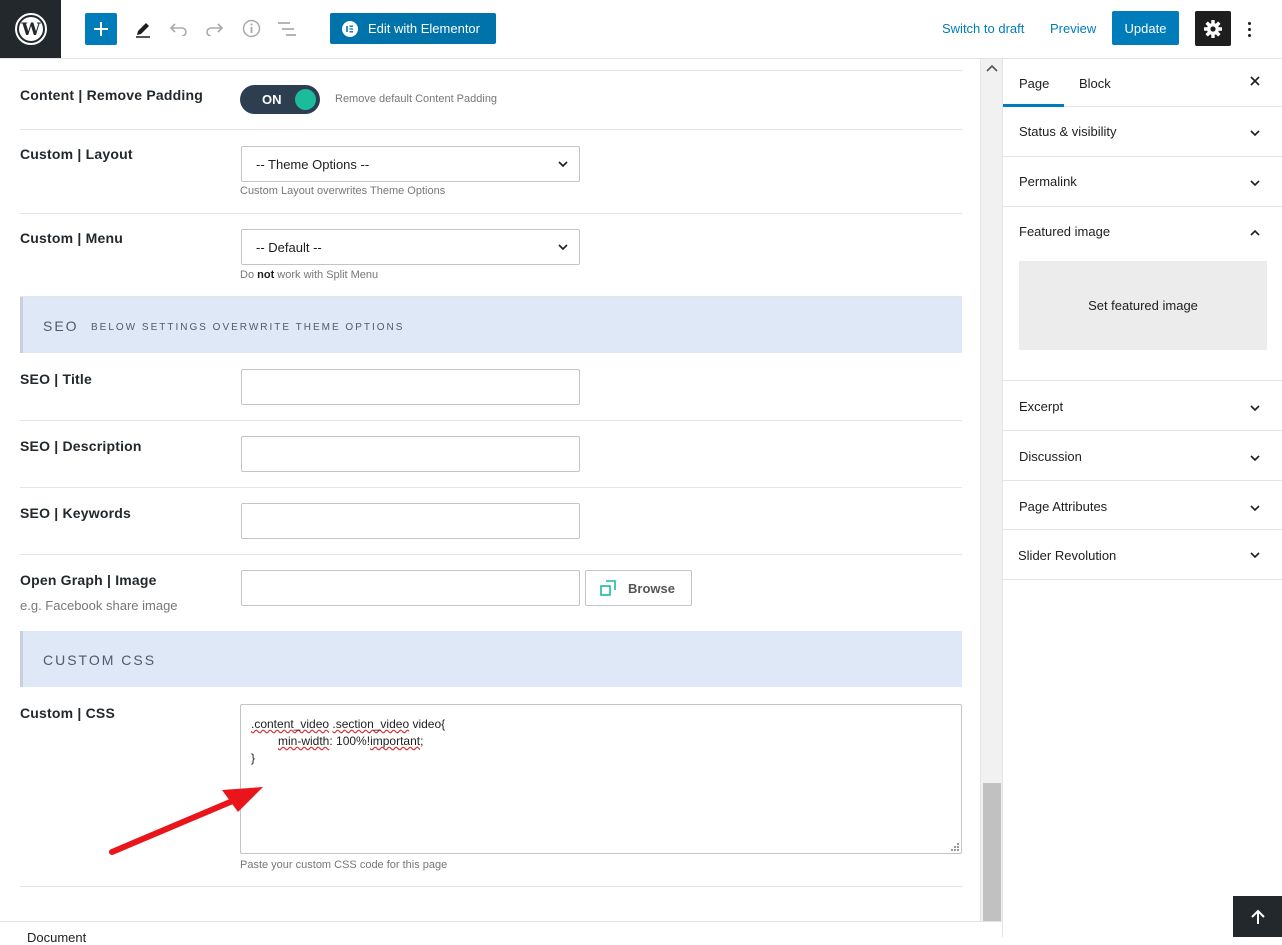 The width and height of the screenshot is (1282, 945). I want to click on wordpress-logo-icon: W, so click(30, 29).